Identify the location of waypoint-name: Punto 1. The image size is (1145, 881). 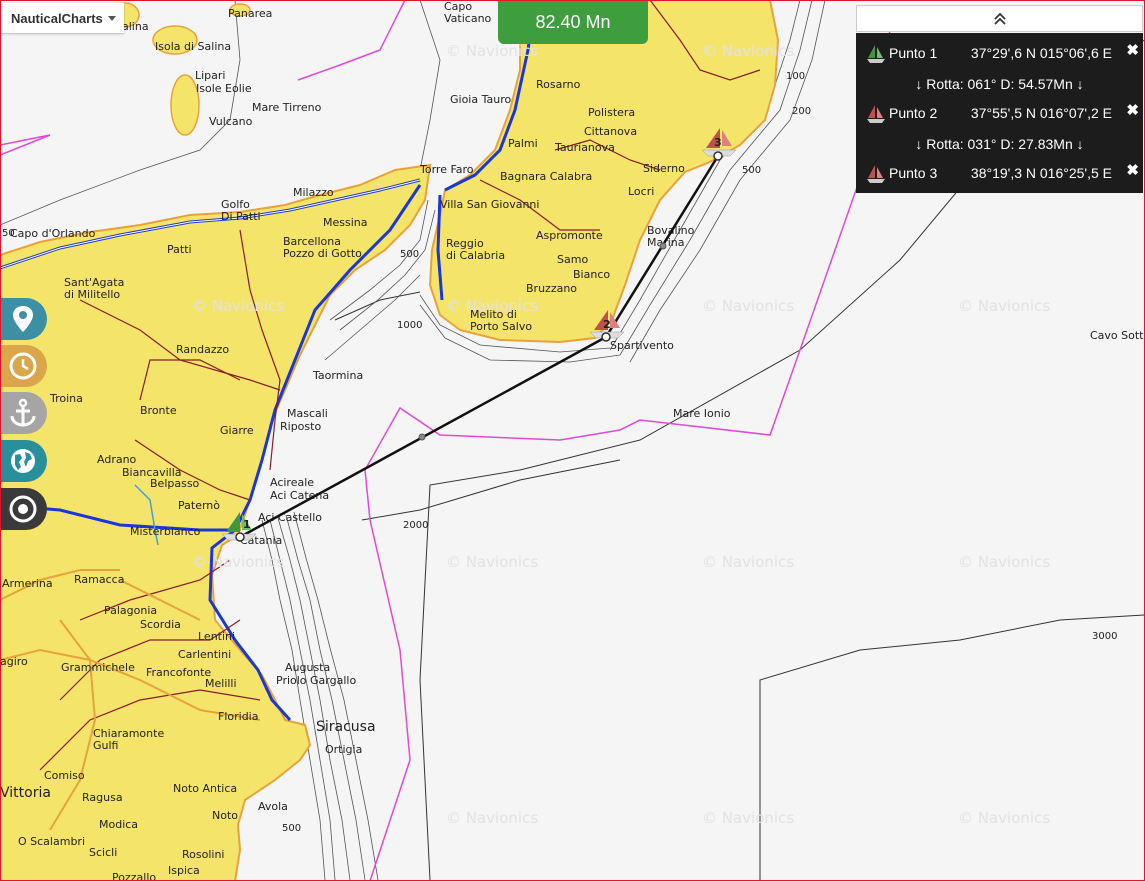
(913, 53).